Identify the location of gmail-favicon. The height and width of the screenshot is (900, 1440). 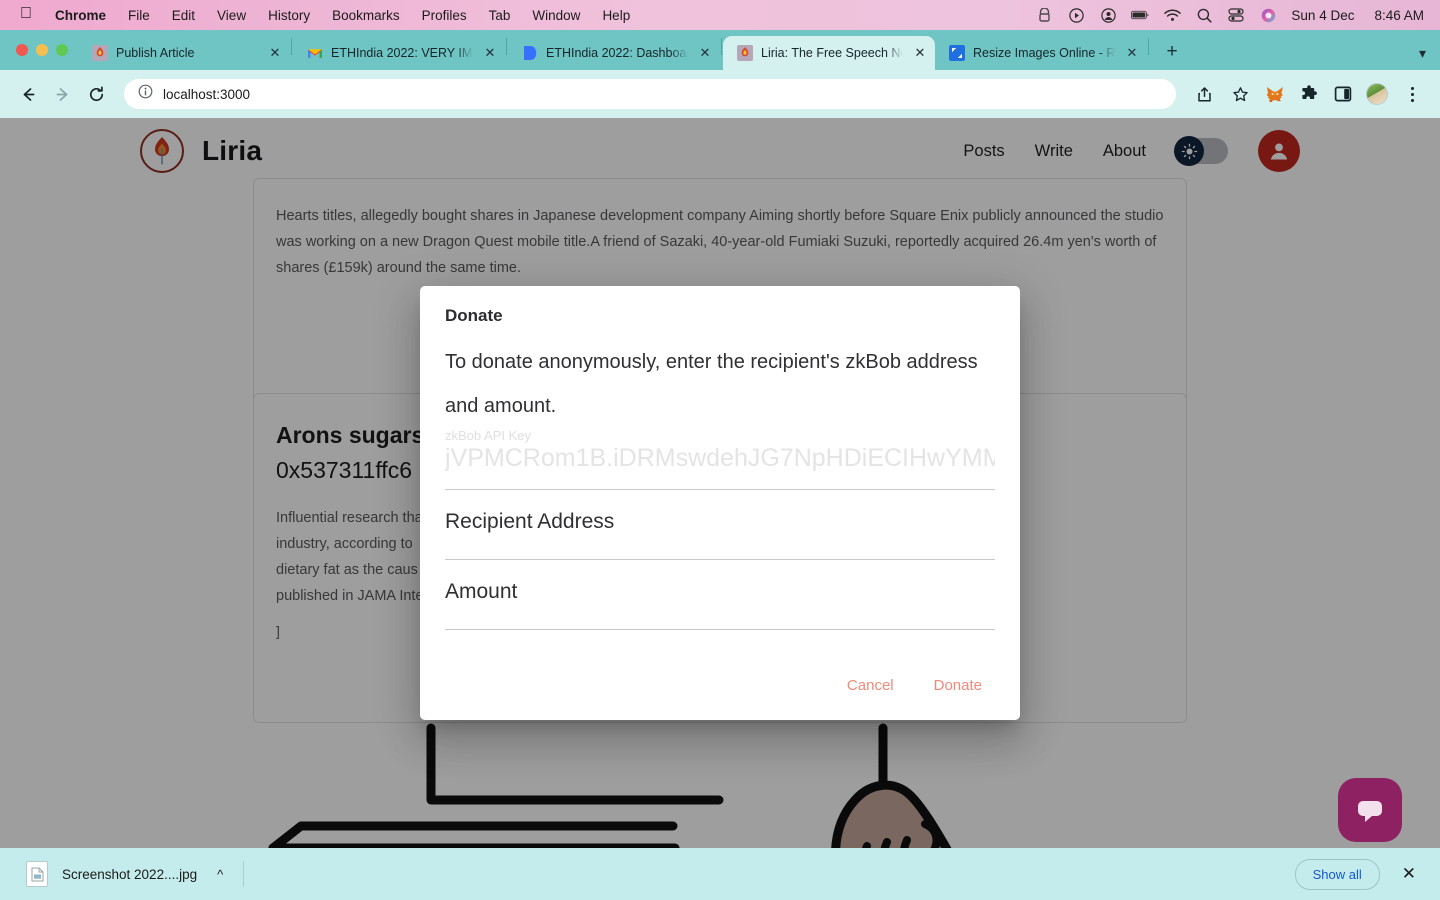
(315, 53).